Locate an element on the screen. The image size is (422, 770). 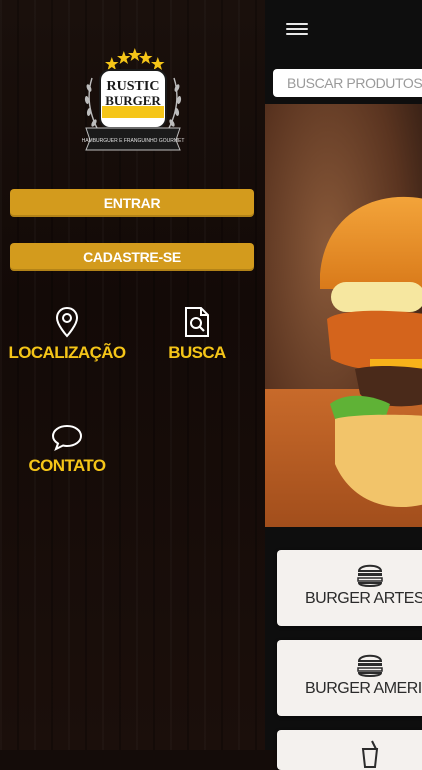
login-button: ENTRAR is located at coordinates (132, 203).